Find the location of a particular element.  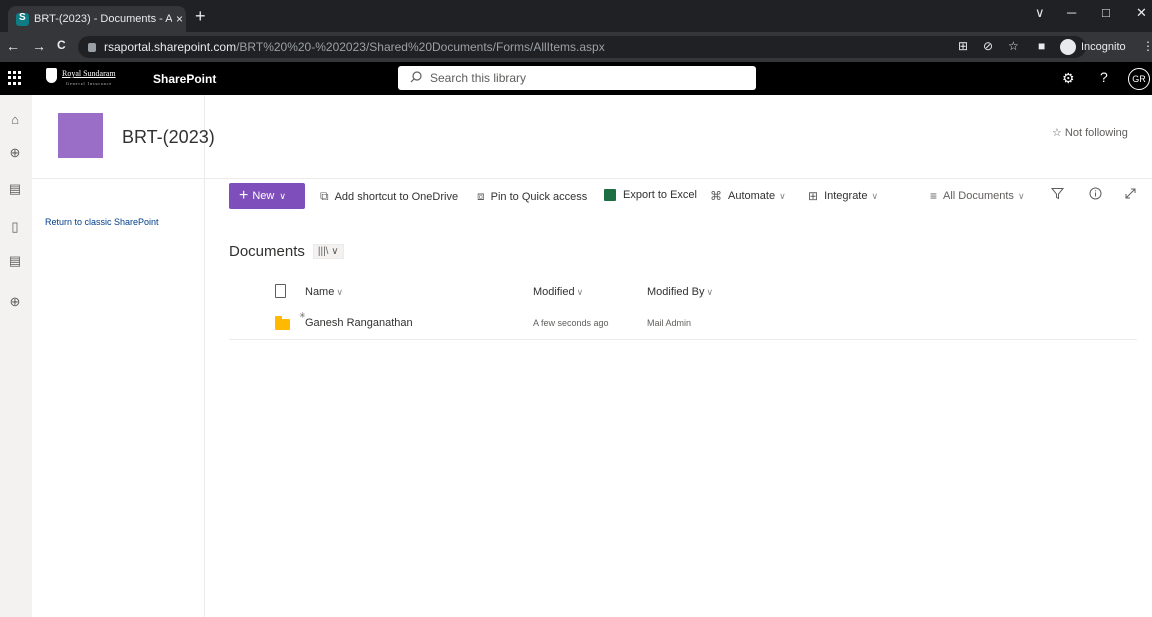

globe-icon: ⊕ is located at coordinates (15, 153).